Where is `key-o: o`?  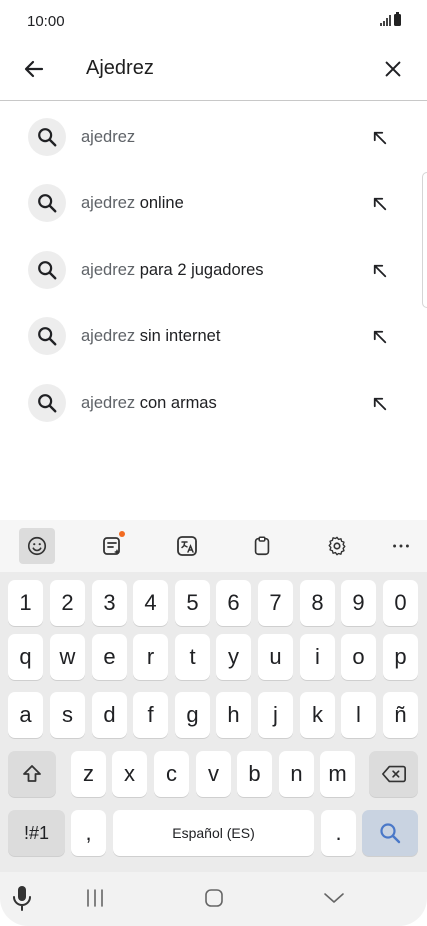 key-o: o is located at coordinates (358, 657).